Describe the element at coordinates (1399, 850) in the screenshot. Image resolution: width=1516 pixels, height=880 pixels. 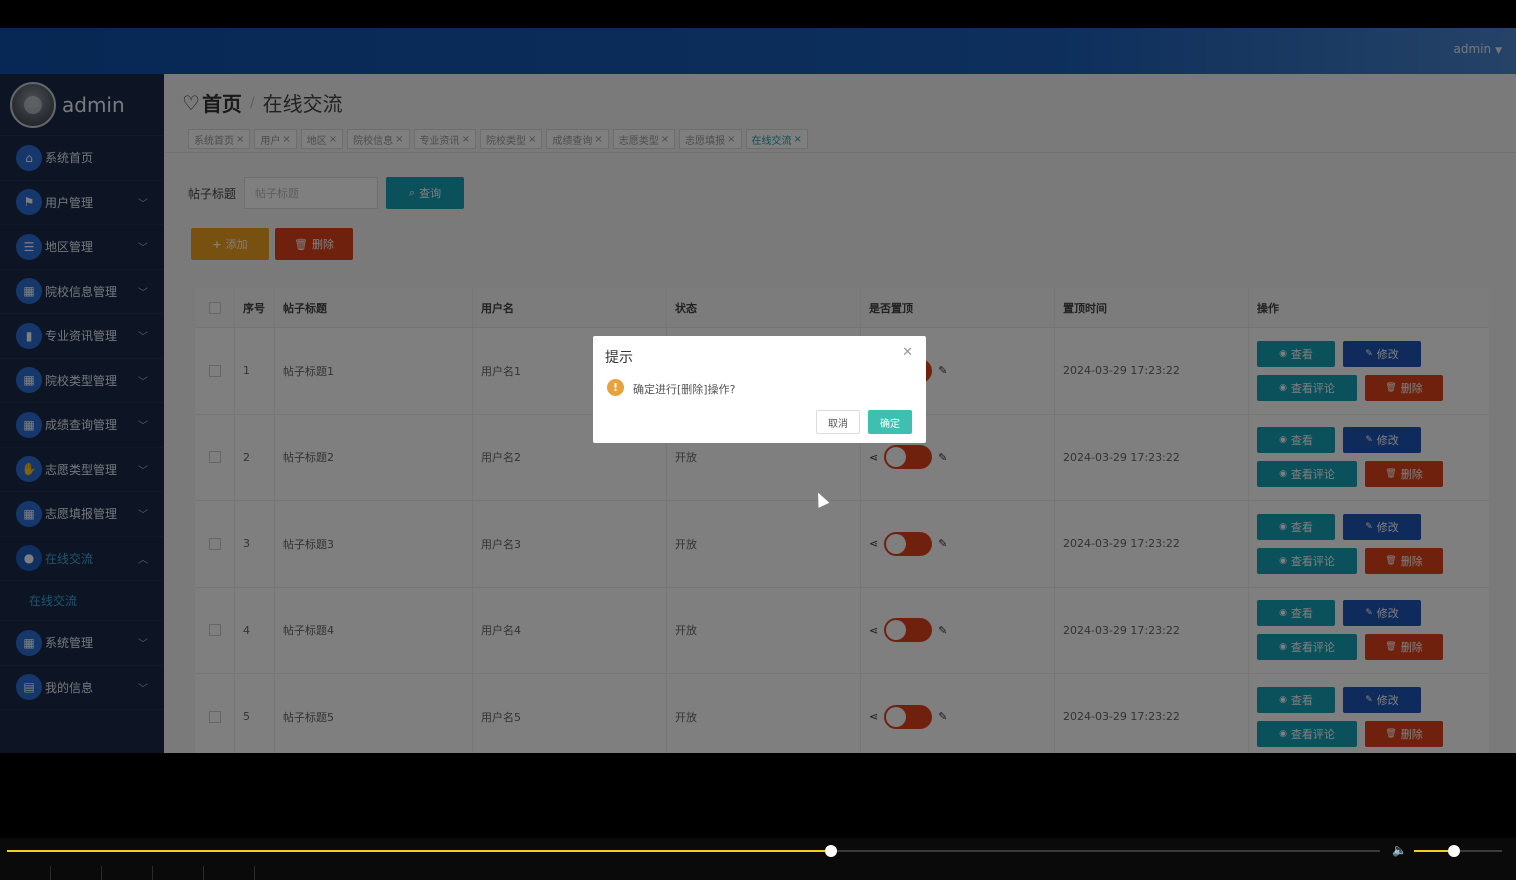
I see `volume-icon: 🔈` at that location.